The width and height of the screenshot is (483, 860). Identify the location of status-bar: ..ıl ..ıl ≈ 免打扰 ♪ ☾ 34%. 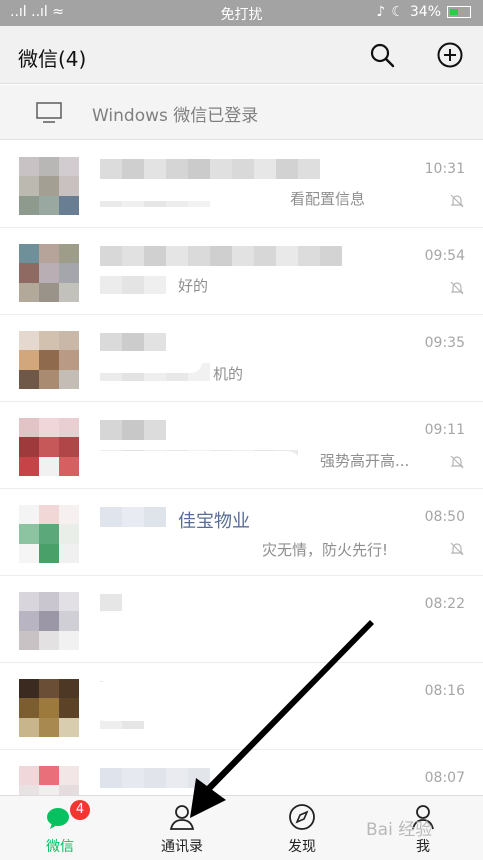
(241, 13).